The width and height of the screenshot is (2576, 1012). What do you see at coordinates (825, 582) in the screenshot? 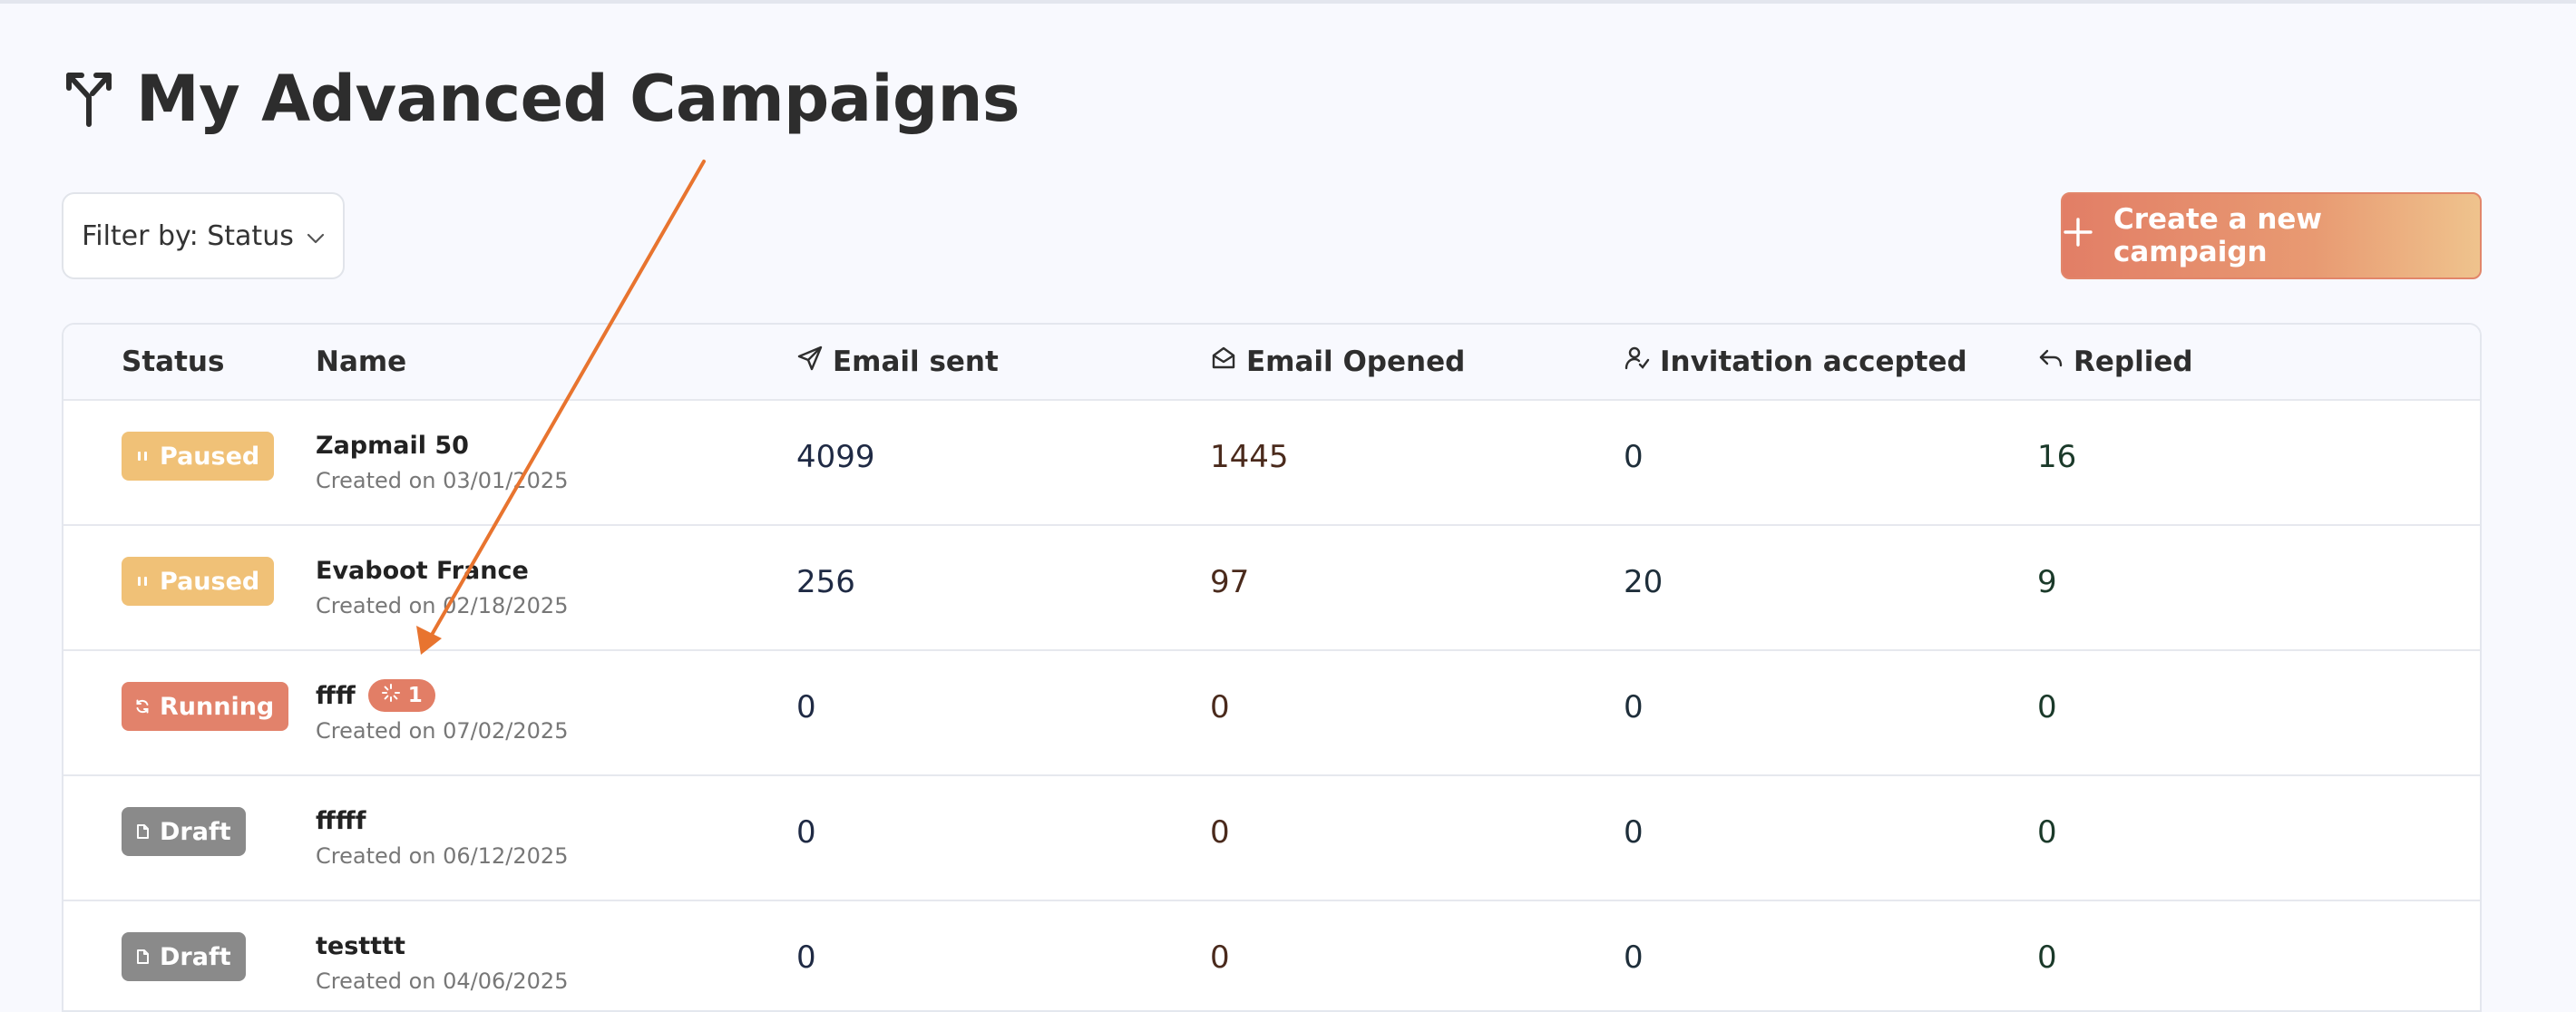
I see `email-sent-value: 256` at bounding box center [825, 582].